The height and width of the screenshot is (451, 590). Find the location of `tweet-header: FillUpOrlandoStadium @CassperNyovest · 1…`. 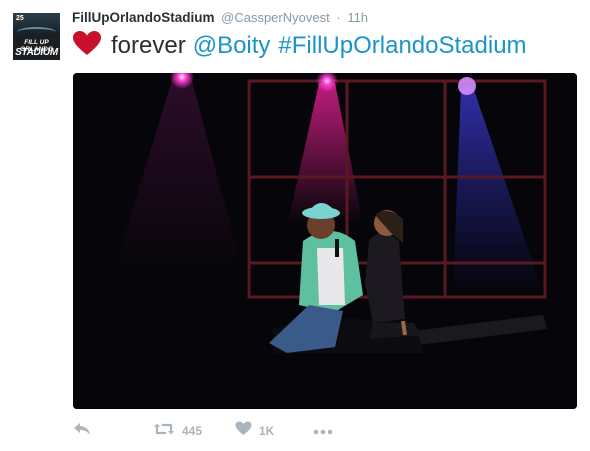

tweet-header: FillUpOrlandoStadium @CassperNyovest · 1… is located at coordinates (220, 17).